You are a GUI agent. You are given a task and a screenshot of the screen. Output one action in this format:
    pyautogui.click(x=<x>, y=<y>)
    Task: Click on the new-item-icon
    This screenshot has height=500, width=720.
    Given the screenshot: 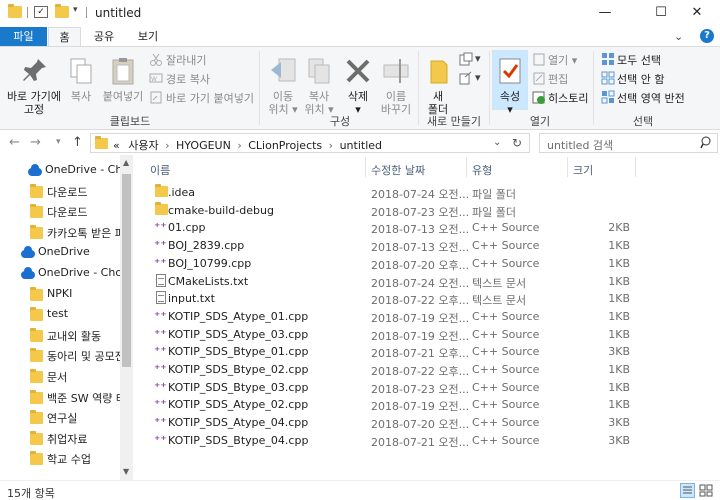 What is the action you would take?
    pyautogui.click(x=466, y=59)
    